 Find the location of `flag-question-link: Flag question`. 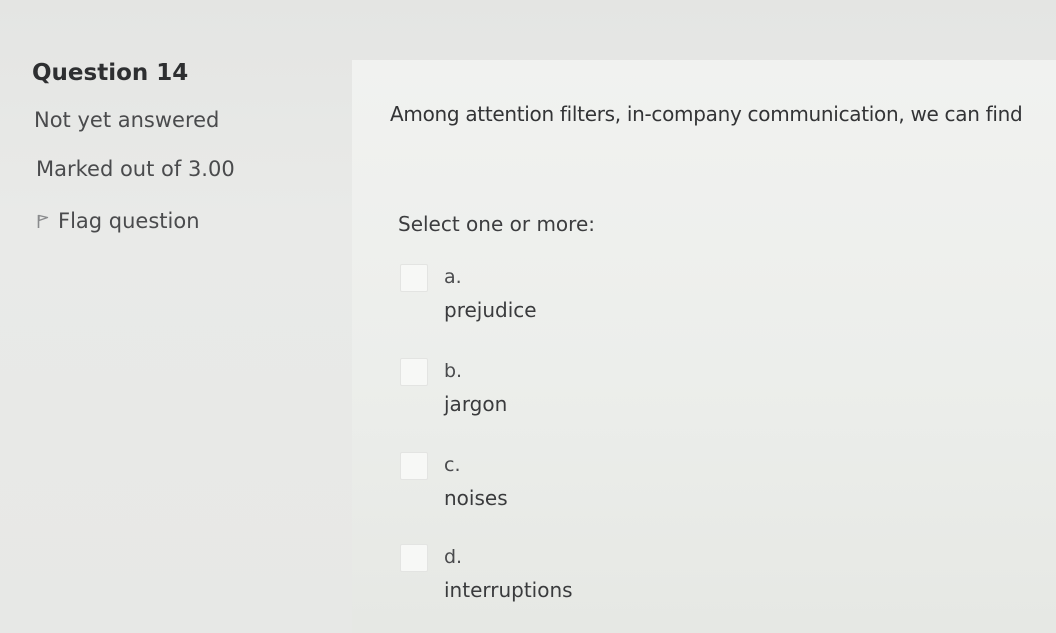

flag-question-link: Flag question is located at coordinates (118, 221).